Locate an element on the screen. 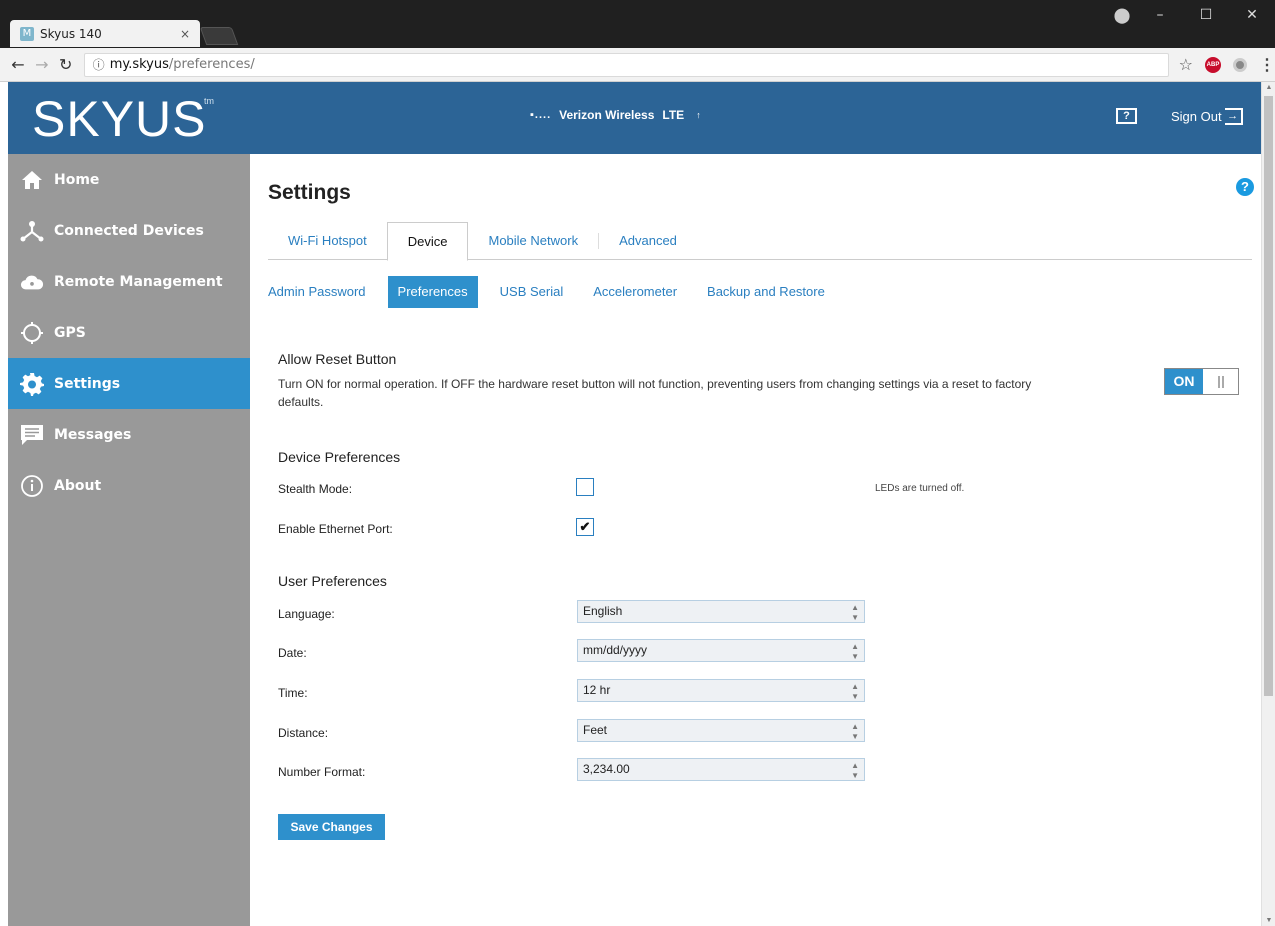 This screenshot has height=926, width=1275. new-tab-button is located at coordinates (219, 36).